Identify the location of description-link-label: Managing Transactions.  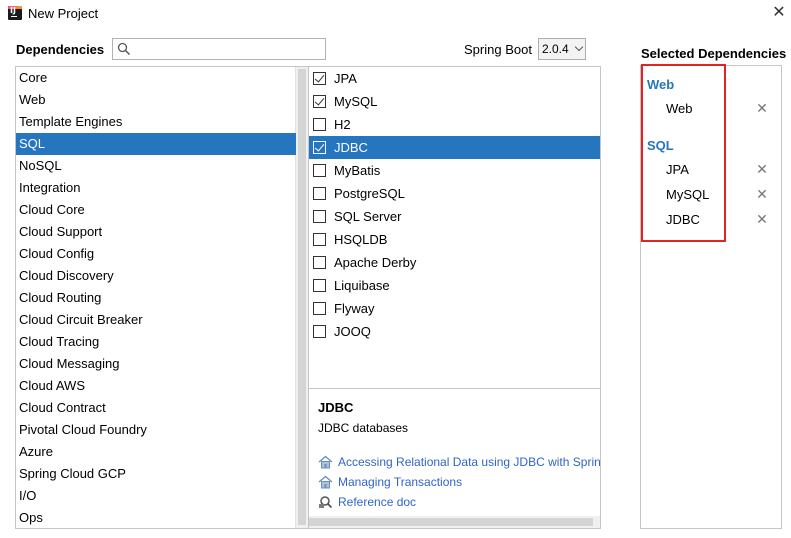
(400, 482).